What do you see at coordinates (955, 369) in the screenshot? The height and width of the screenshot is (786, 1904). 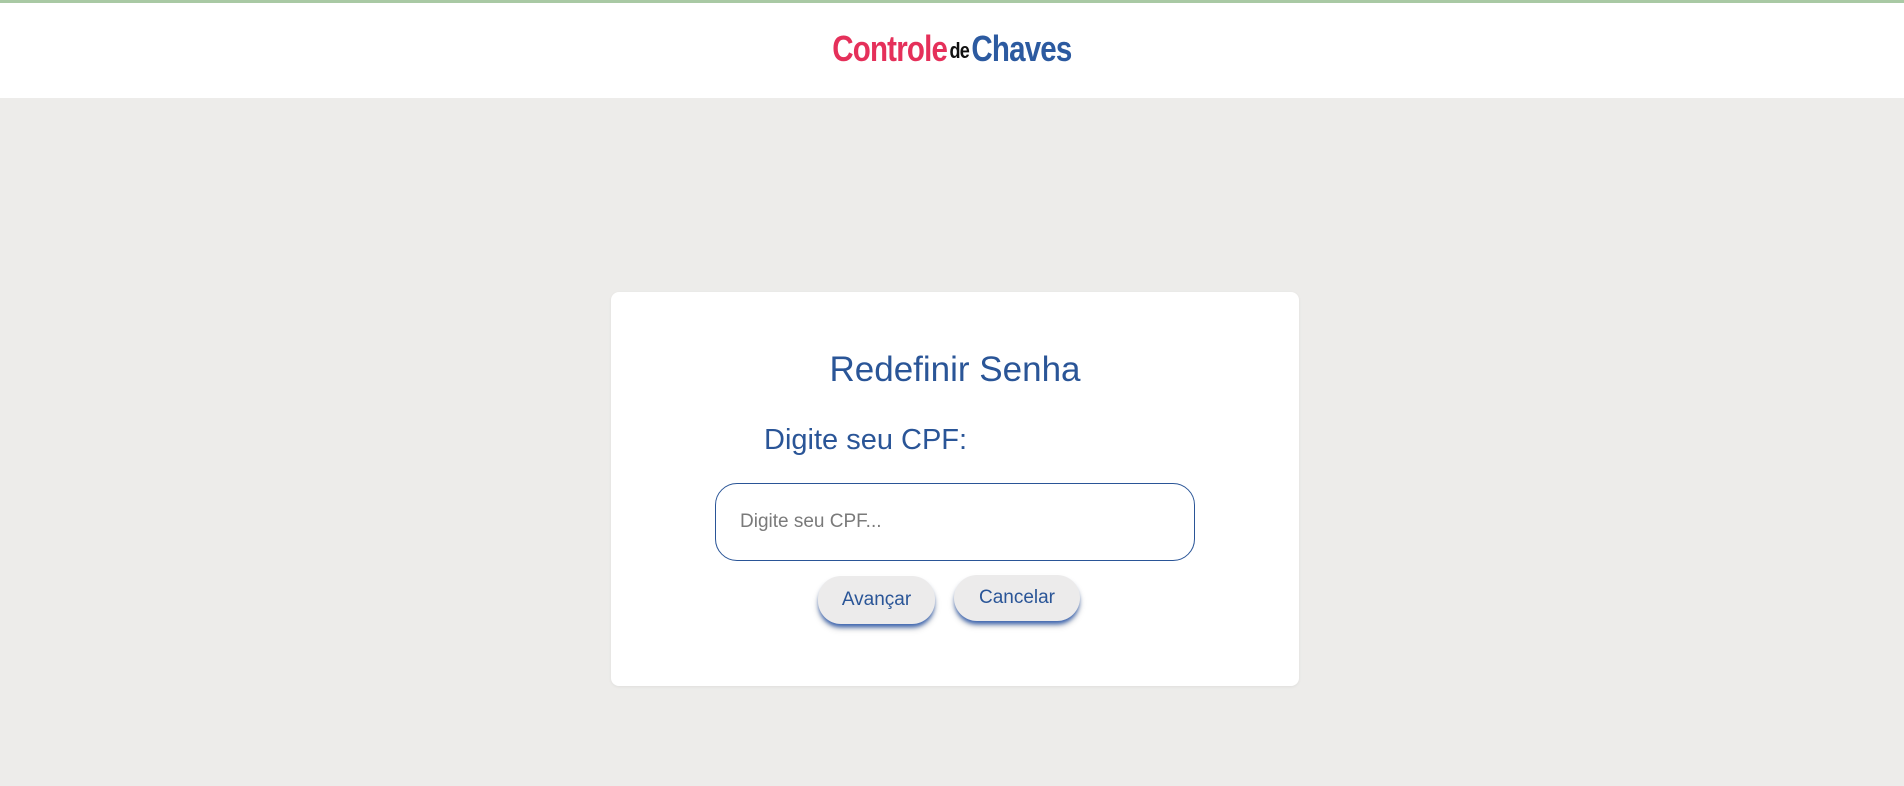 I see `page-title: Redefinir Senha` at bounding box center [955, 369].